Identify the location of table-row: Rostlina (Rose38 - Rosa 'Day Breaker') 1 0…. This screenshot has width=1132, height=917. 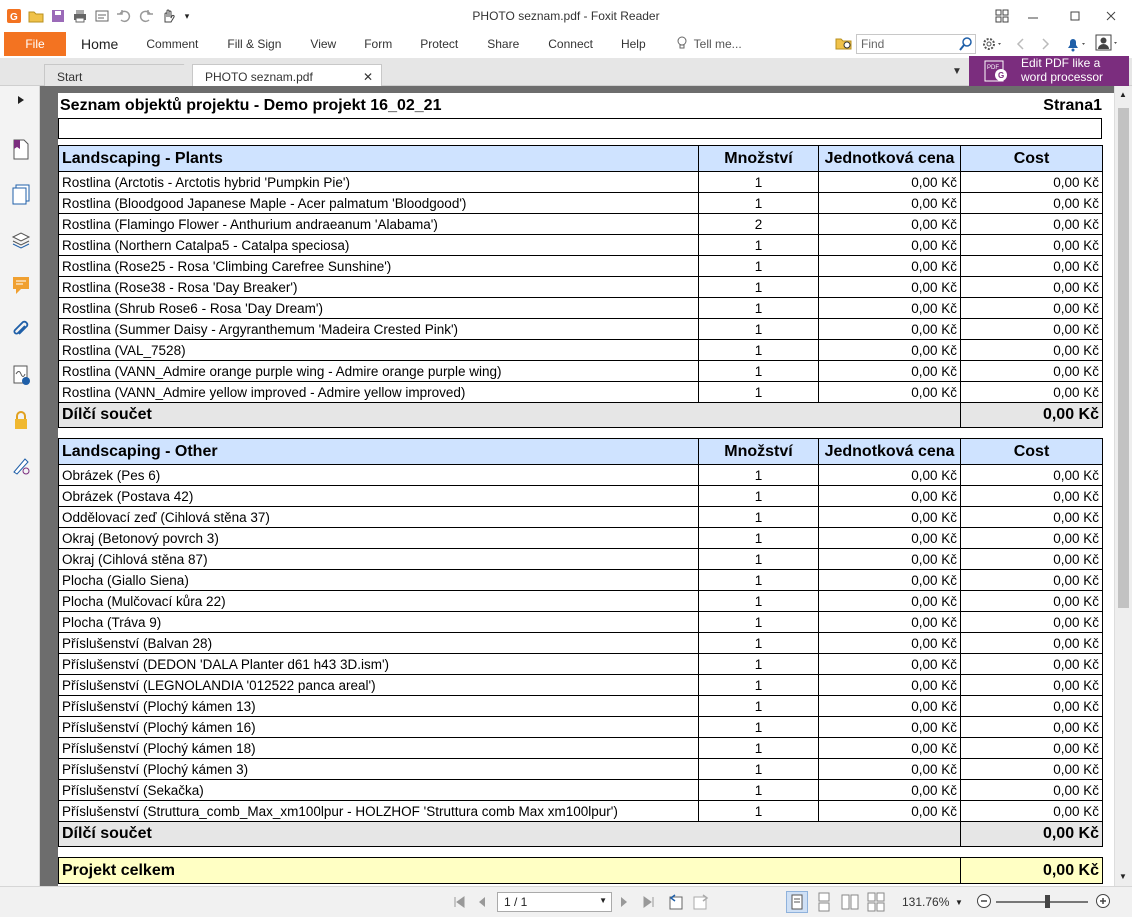
(580, 287).